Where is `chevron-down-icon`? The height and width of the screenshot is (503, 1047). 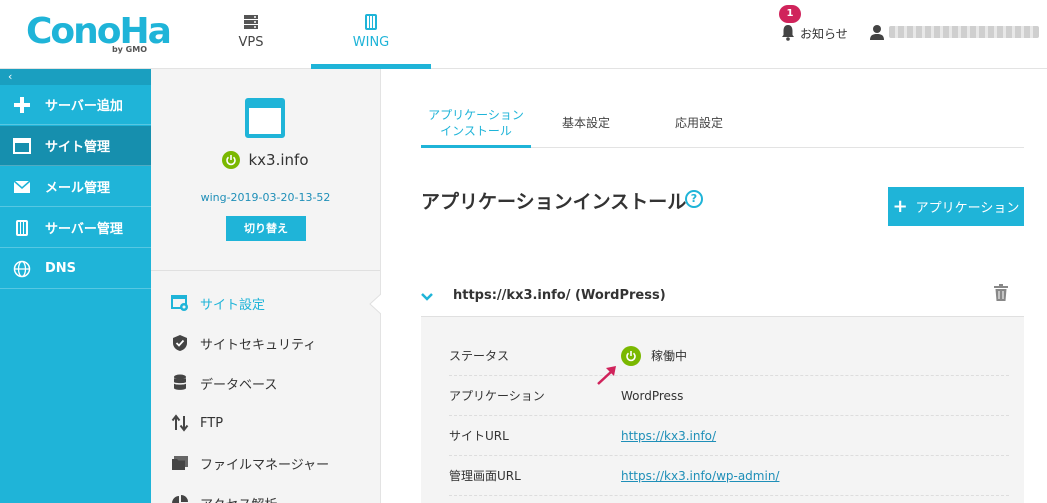 chevron-down-icon is located at coordinates (429, 295).